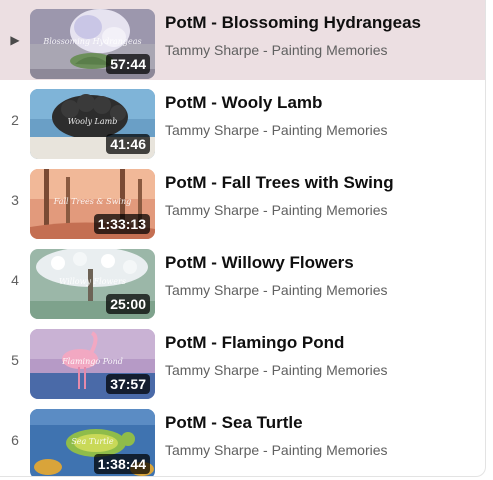 The width and height of the screenshot is (493, 480). I want to click on item-index: 5, so click(15, 360).